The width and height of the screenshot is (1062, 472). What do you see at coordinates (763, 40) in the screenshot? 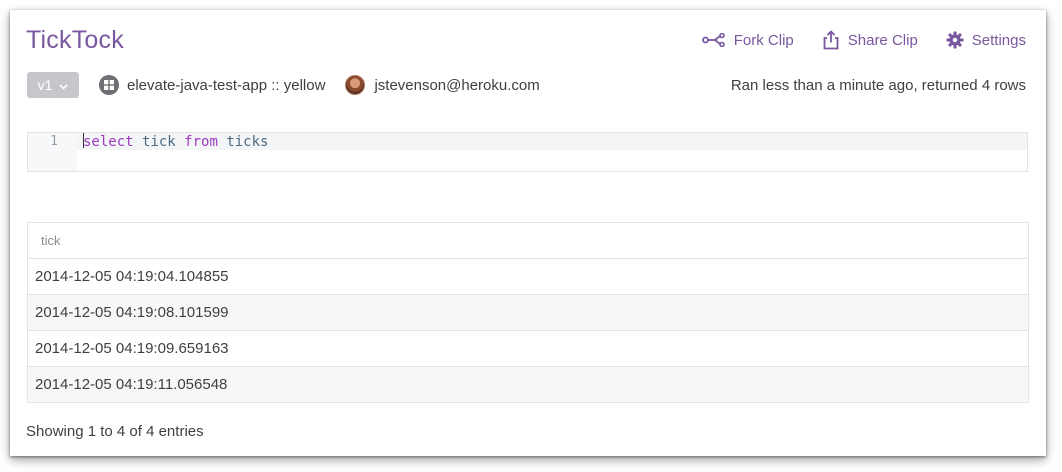
I see `fork-clip-label: Fork Clip` at bounding box center [763, 40].